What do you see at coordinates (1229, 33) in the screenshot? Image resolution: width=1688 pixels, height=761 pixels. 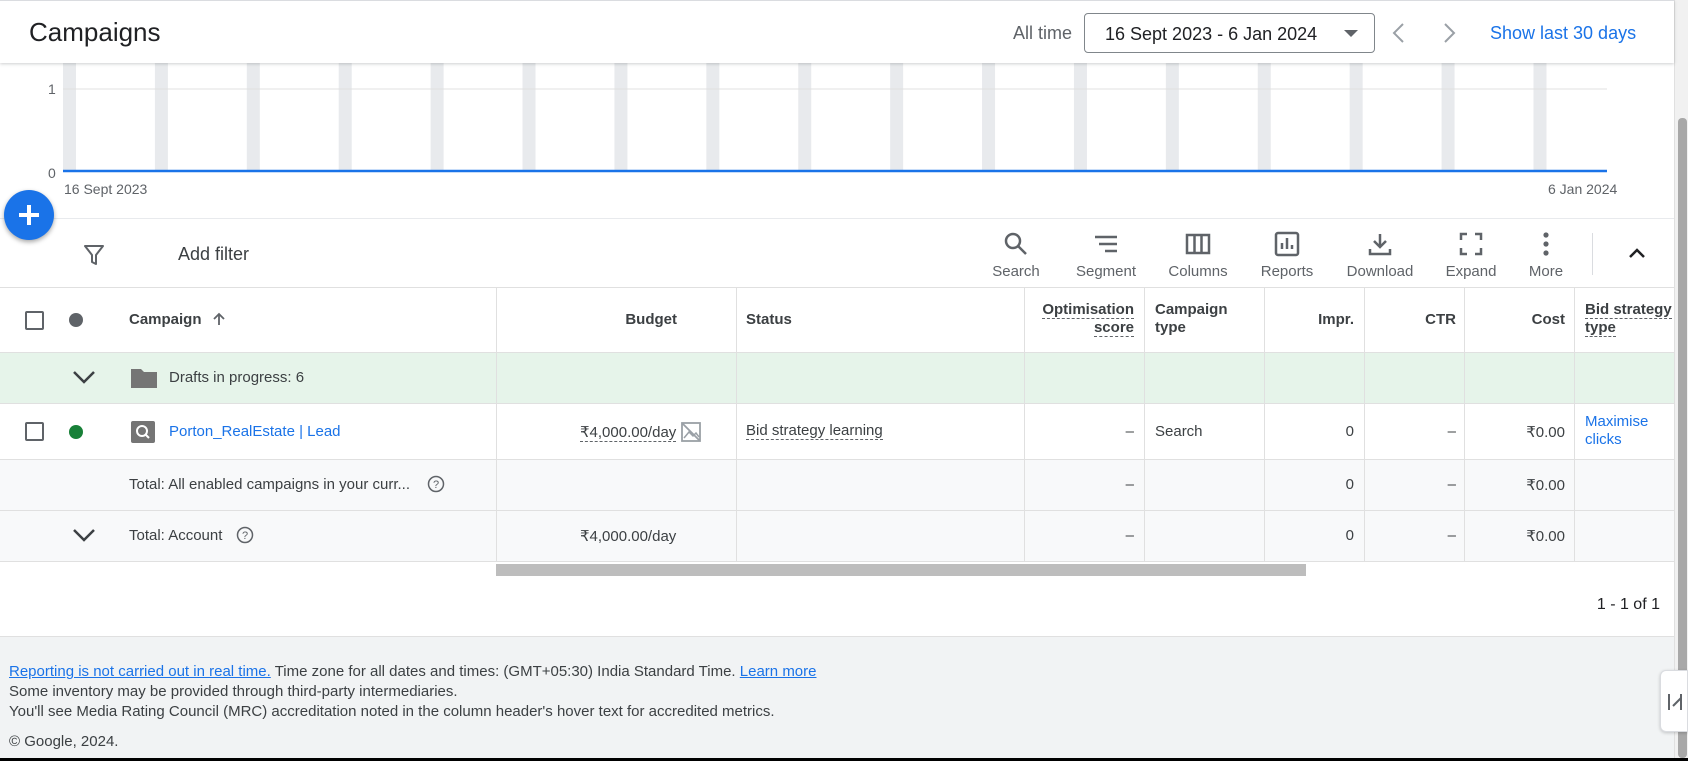 I see `date-range-picker: 16 Sept 2023 - 6 Jan 2024` at bounding box center [1229, 33].